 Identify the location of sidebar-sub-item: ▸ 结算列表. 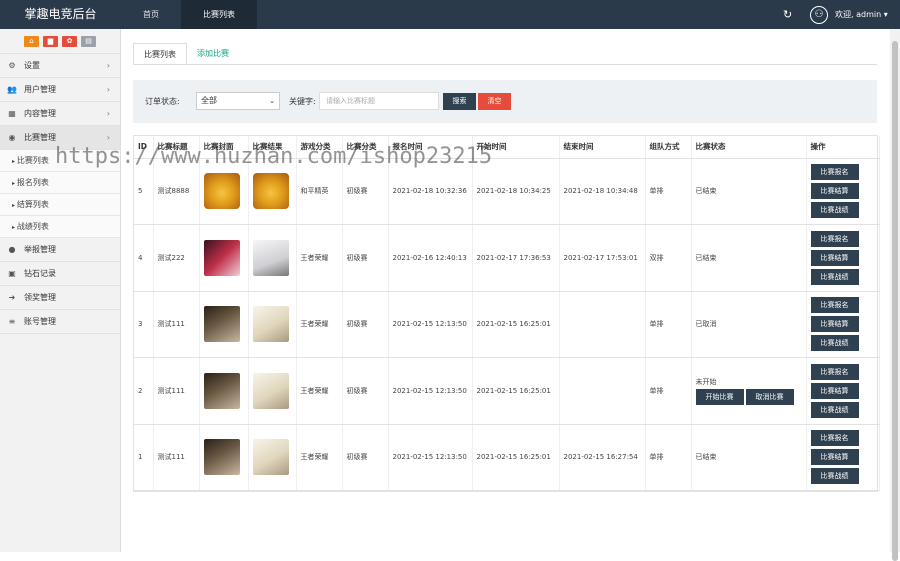
(60, 205).